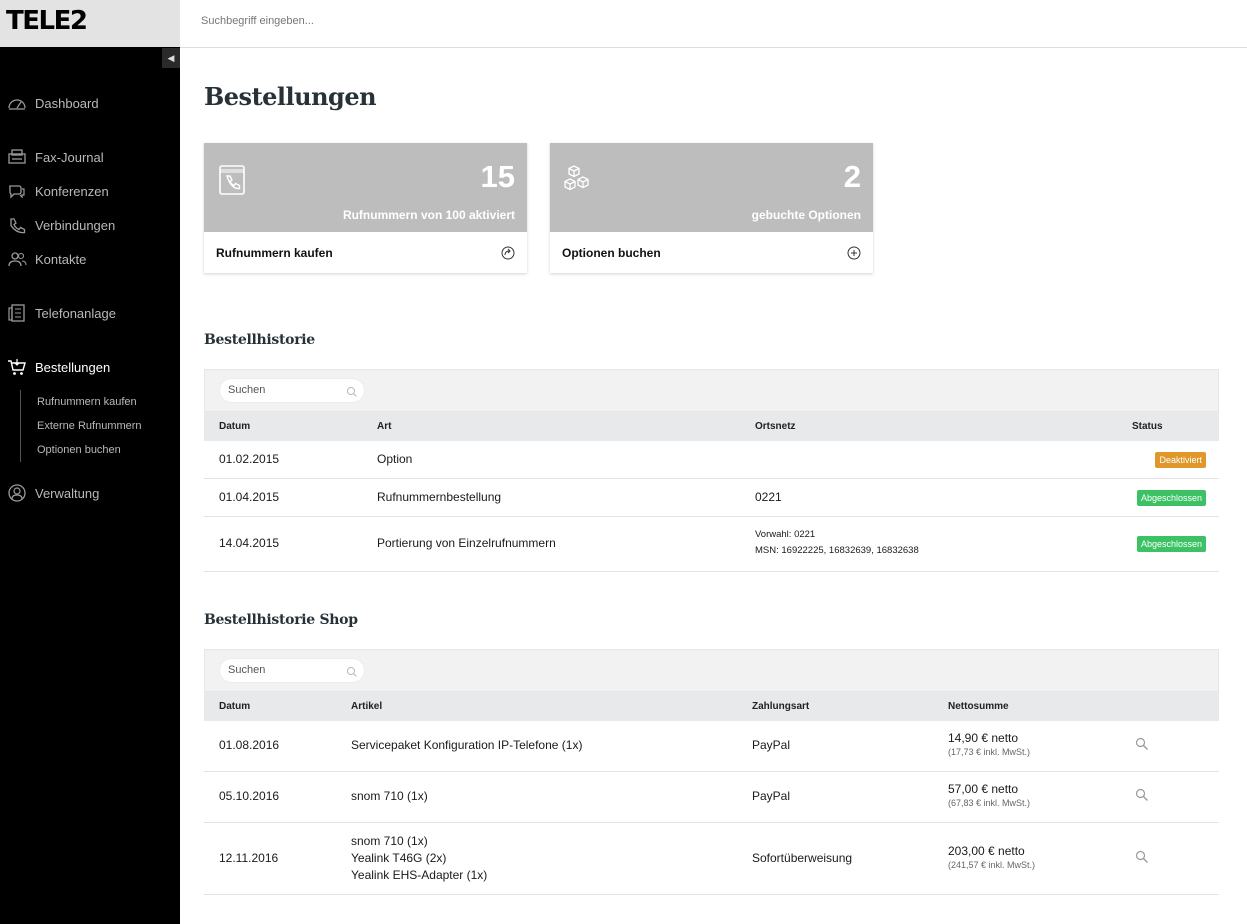 The image size is (1247, 924). I want to click on options-card: 2 gebuchte Optionen Optionen buchen, so click(711, 208).